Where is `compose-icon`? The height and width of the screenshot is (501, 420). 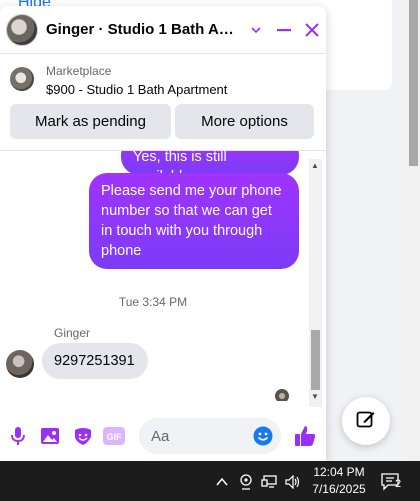
compose-icon is located at coordinates (366, 421).